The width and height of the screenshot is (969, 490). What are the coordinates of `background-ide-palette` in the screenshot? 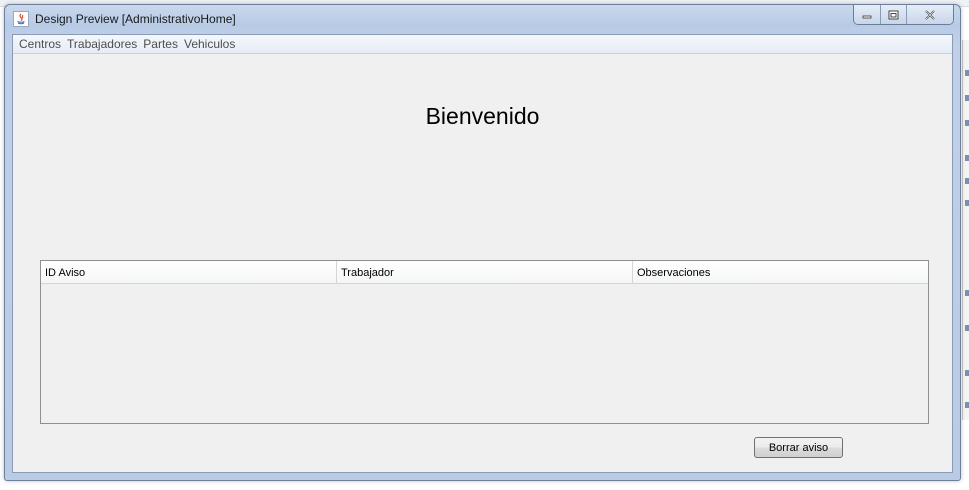 It's located at (965, 230).